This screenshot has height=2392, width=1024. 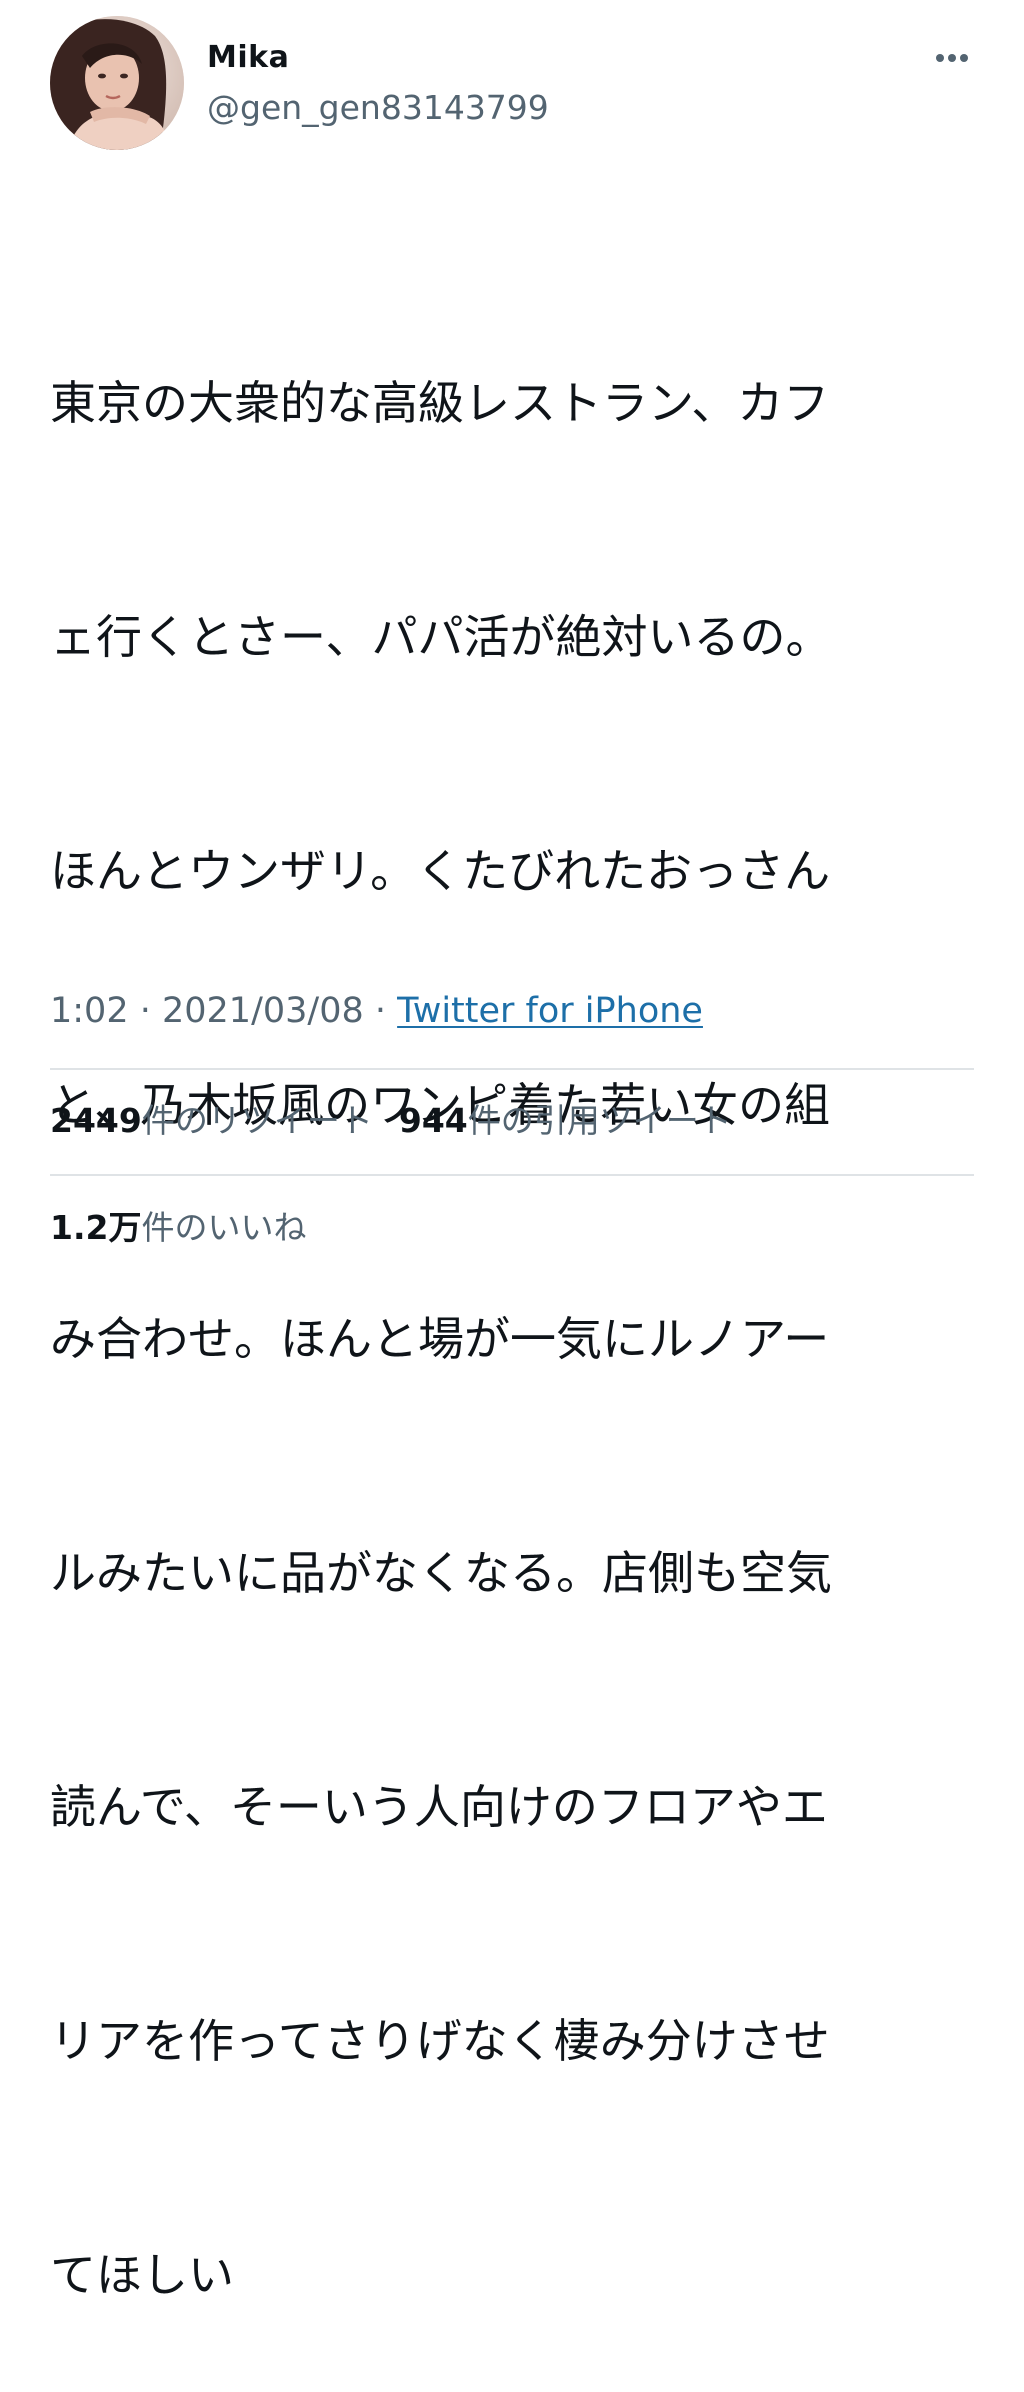 I want to click on tweet-text-line: ェ行くとさー、パパ活が絶対いるの。, so click(x=441, y=637).